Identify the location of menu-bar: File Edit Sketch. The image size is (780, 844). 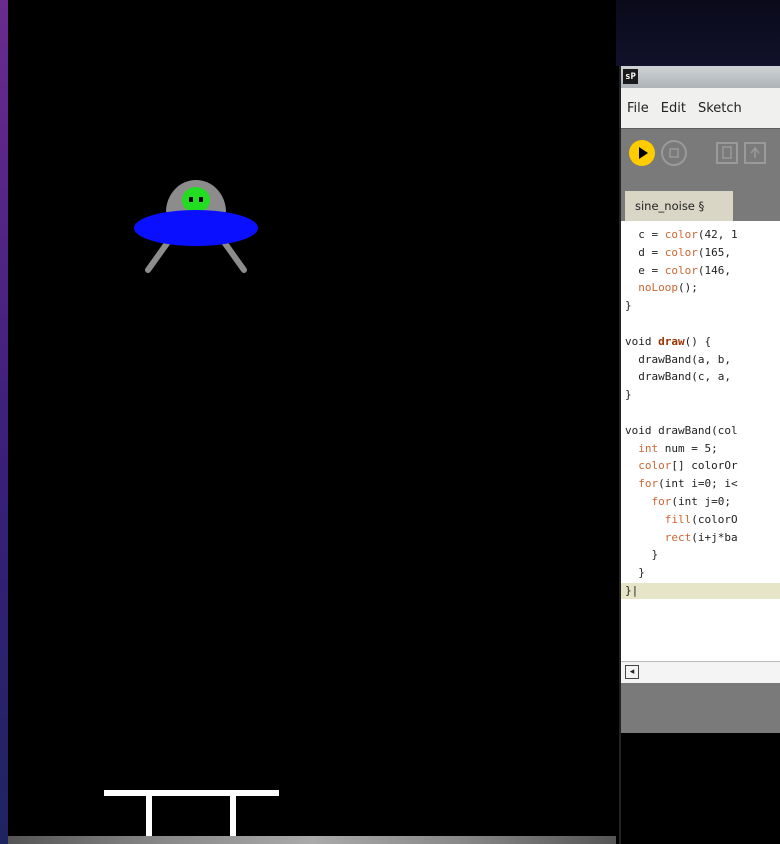
(700, 108).